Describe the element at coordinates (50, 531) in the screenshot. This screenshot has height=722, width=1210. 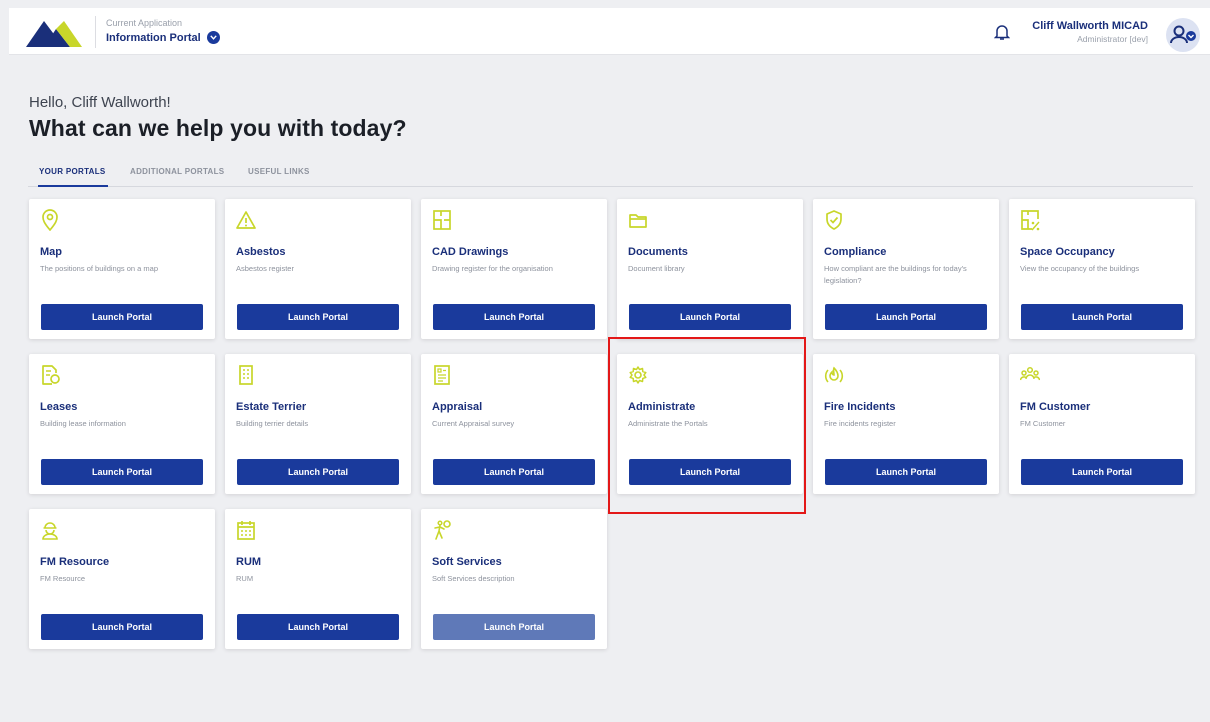
I see `worker-icon` at that location.